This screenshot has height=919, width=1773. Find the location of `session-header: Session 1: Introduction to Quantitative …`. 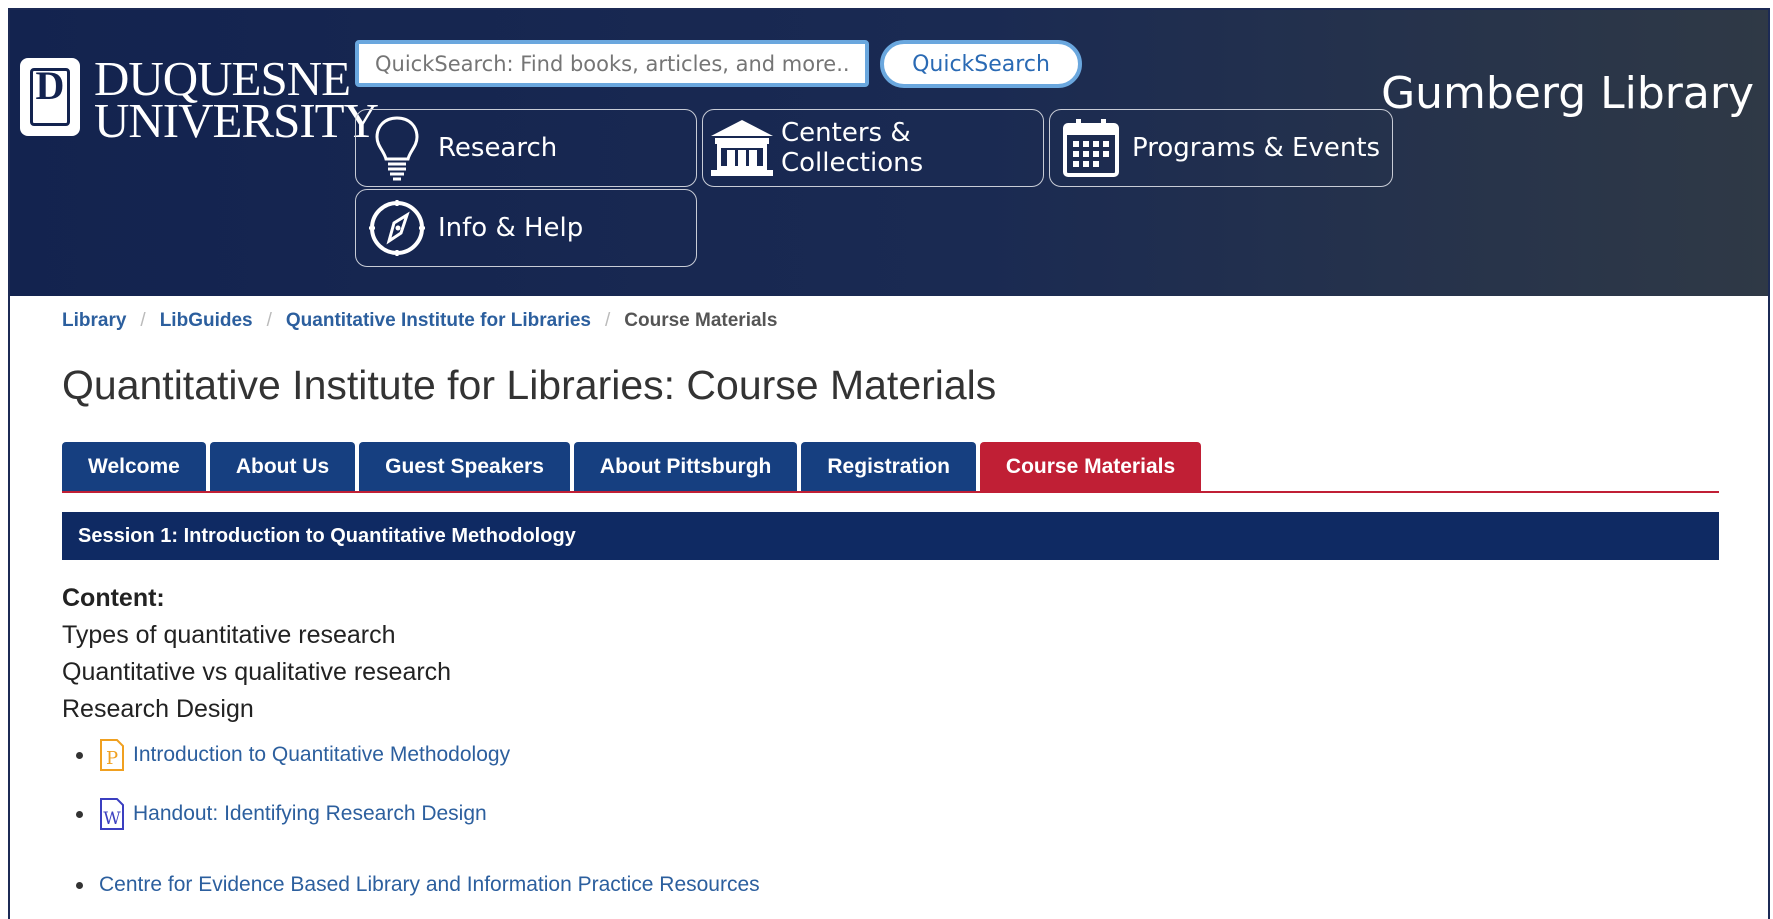

session-header: Session 1: Introduction to Quantitative … is located at coordinates (890, 536).